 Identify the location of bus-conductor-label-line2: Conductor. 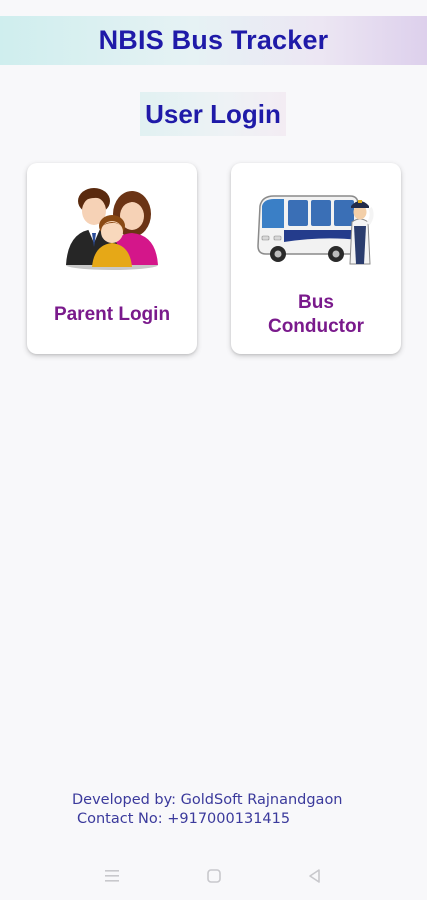
(316, 326).